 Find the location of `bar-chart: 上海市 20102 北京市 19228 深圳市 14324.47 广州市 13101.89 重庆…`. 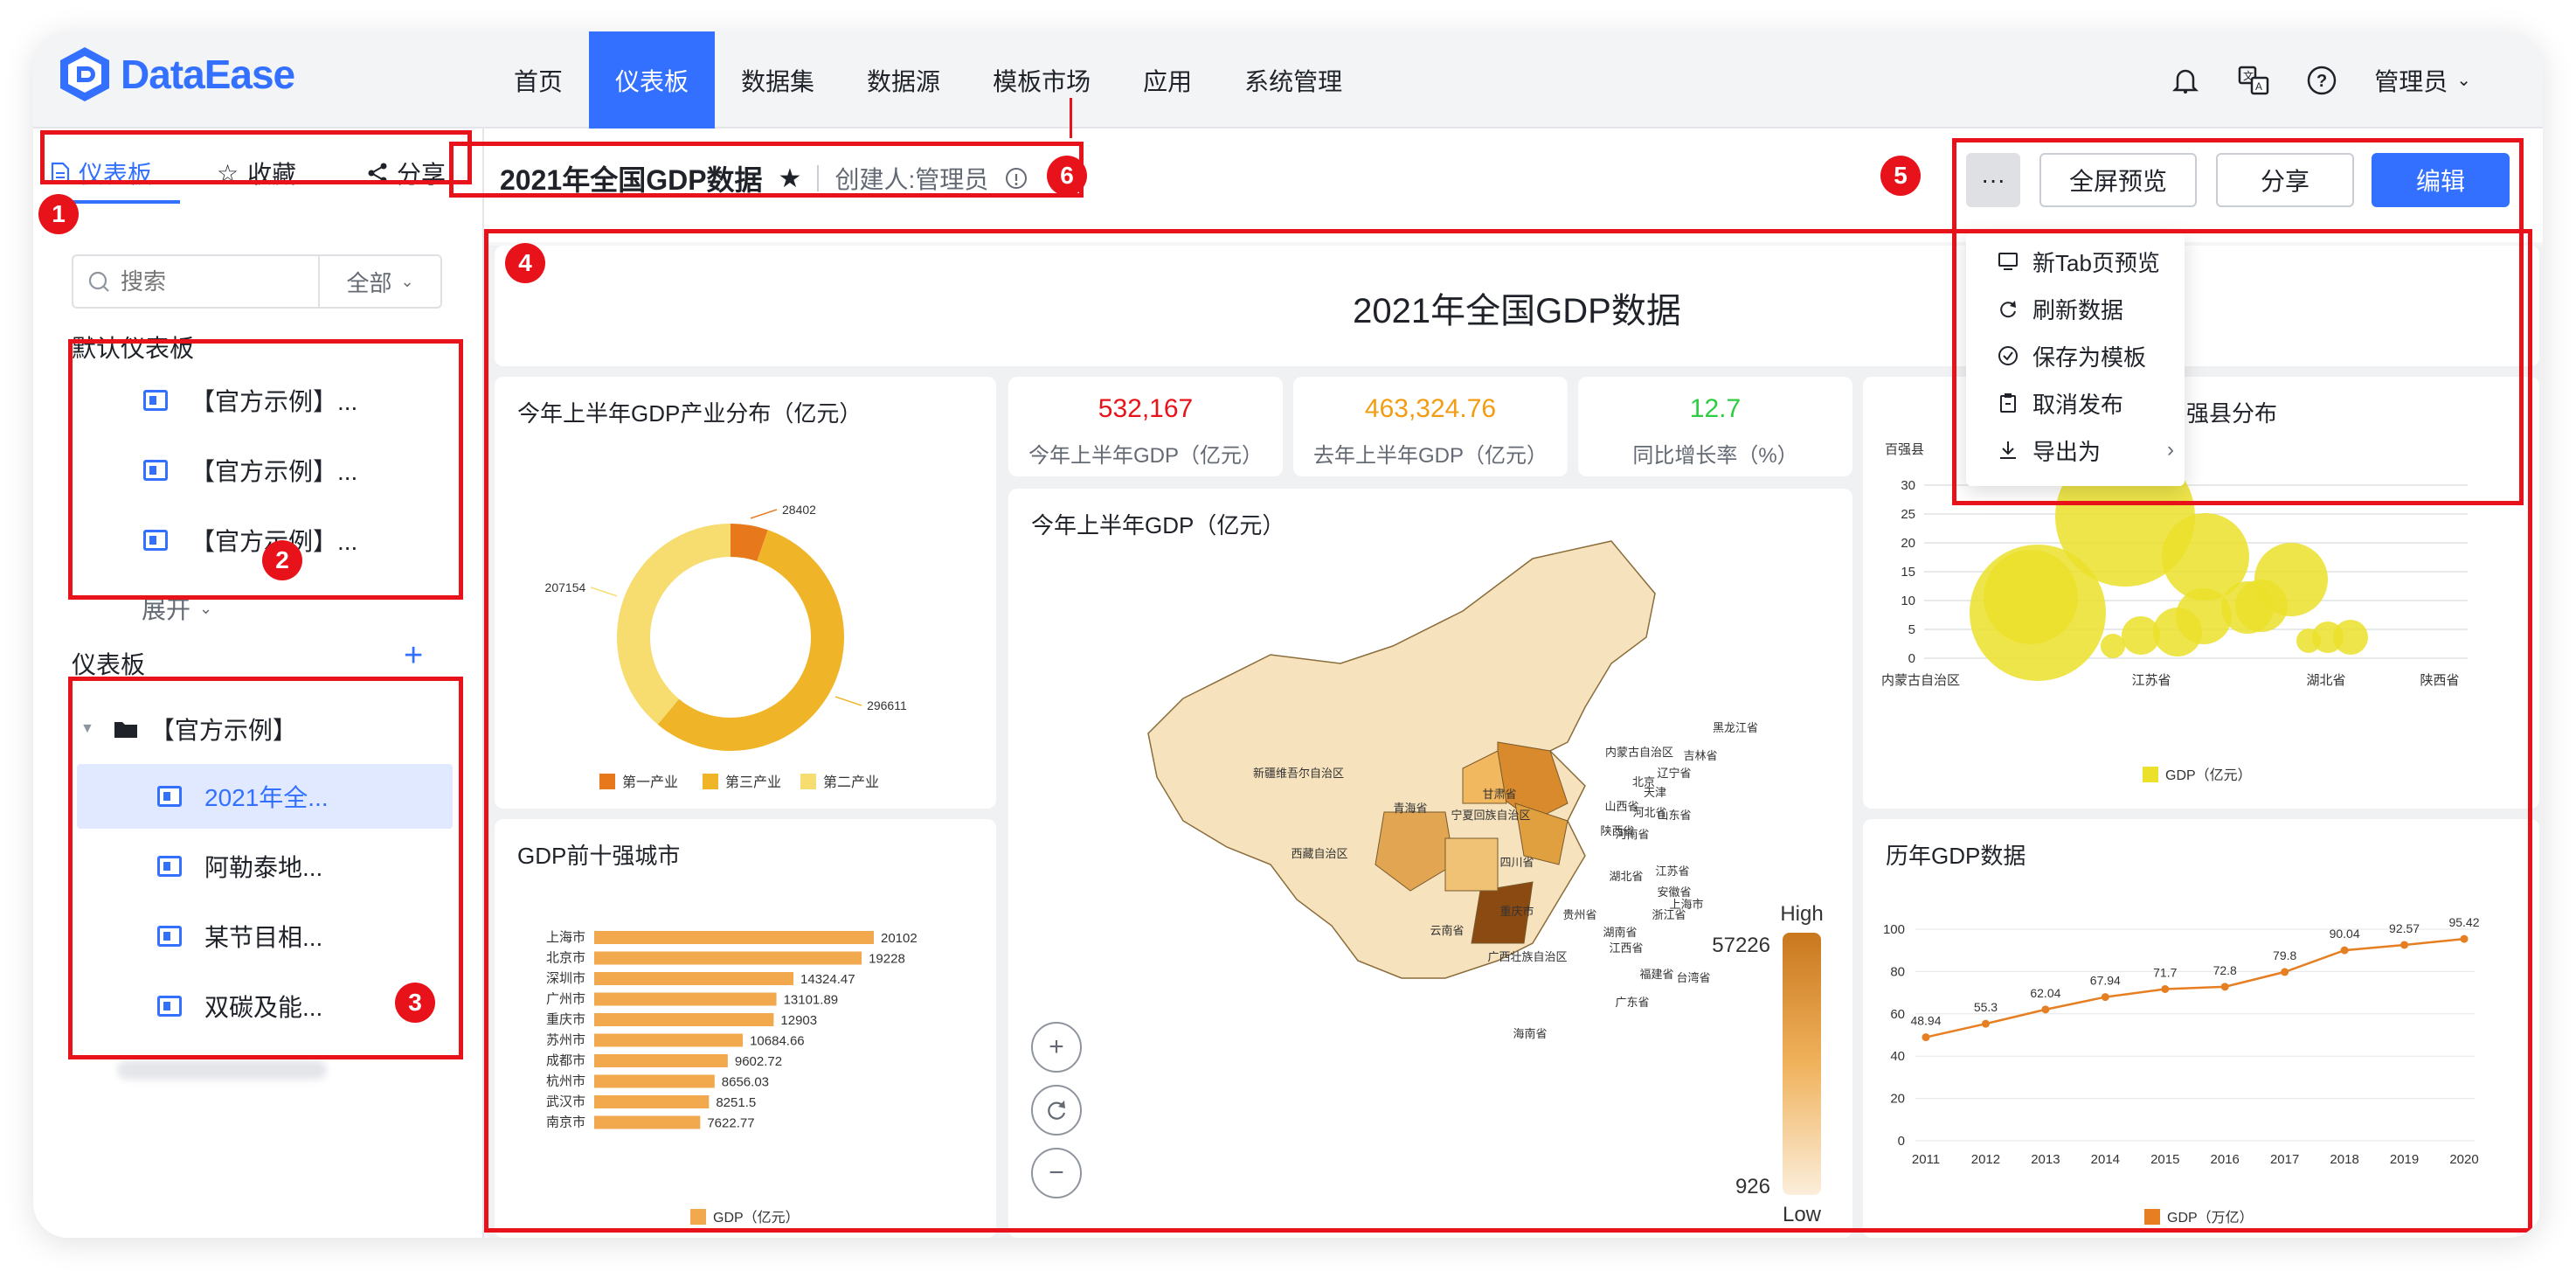

bar-chart: 上海市 20102 北京市 19228 深圳市 14324.47 广州市 13101.89 重庆… is located at coordinates (732, 1078).